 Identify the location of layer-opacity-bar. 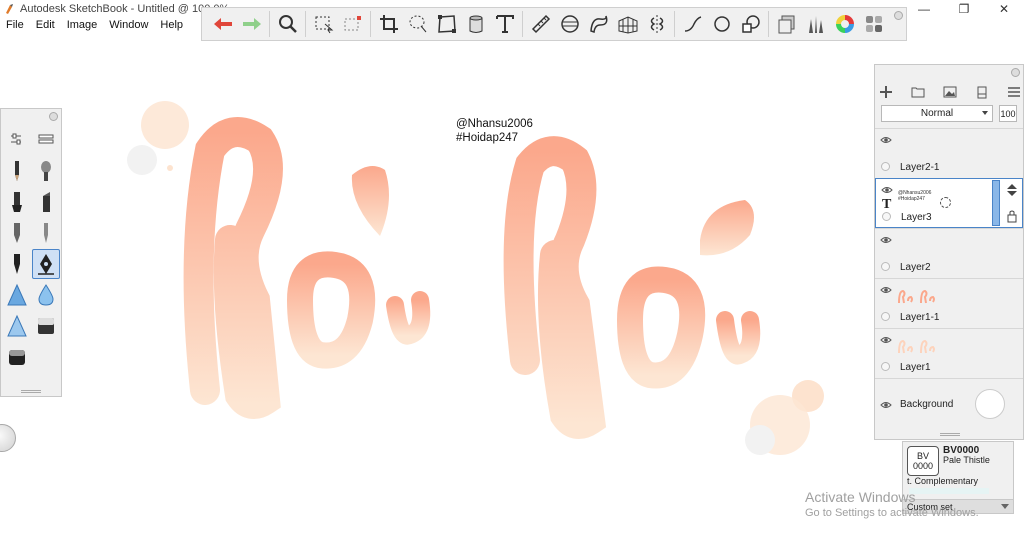
(996, 203).